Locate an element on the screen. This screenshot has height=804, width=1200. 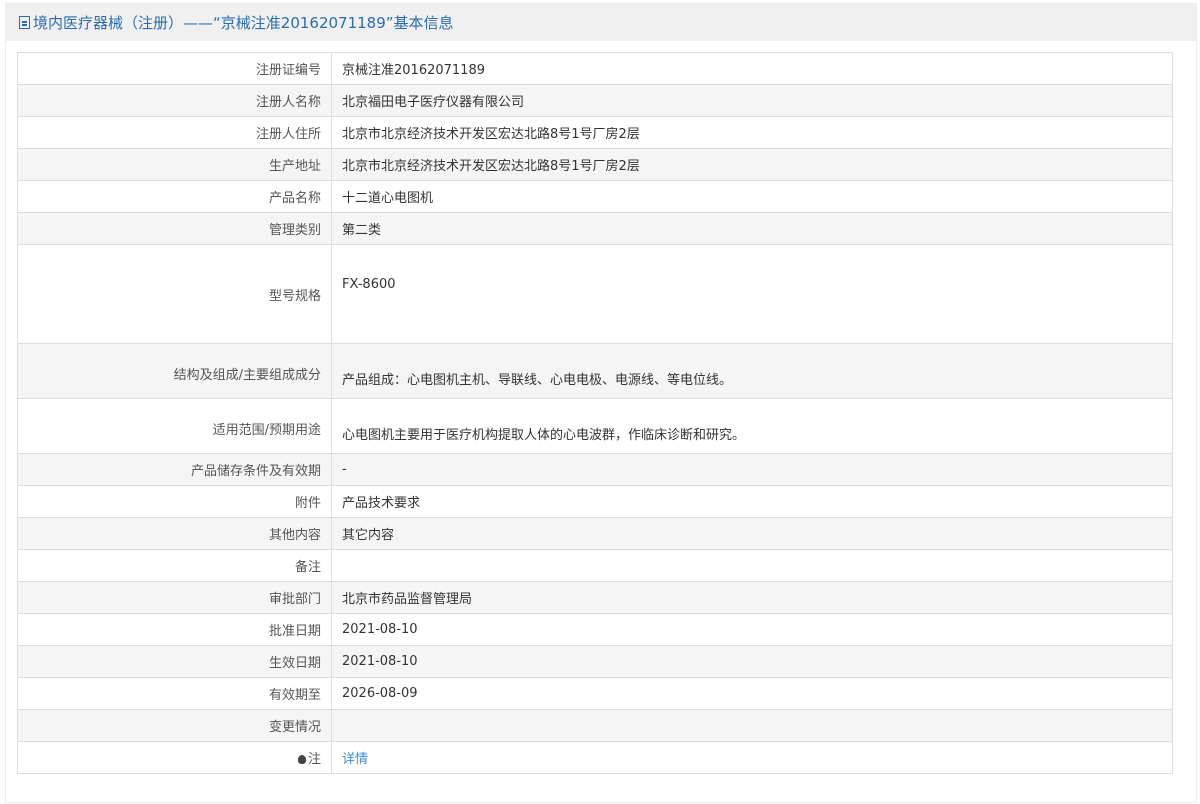
label-text: 附件 is located at coordinates (307, 503).